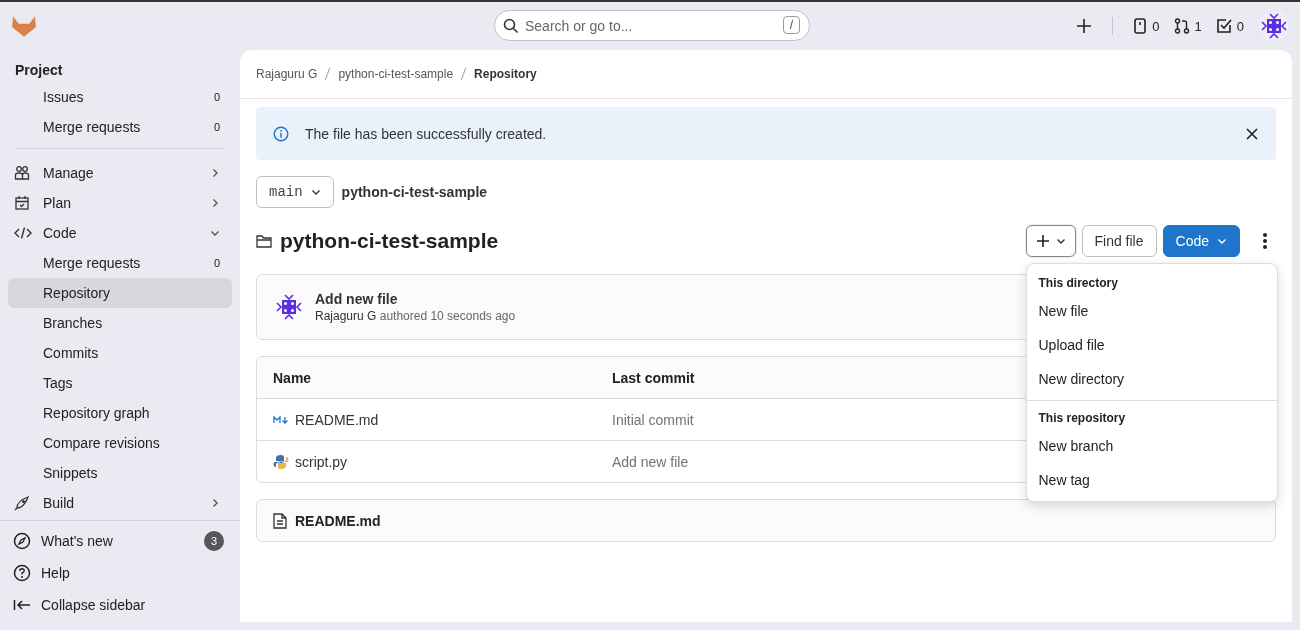 The width and height of the screenshot is (1300, 630). I want to click on nav-item: Issues 0, so click(120, 97).